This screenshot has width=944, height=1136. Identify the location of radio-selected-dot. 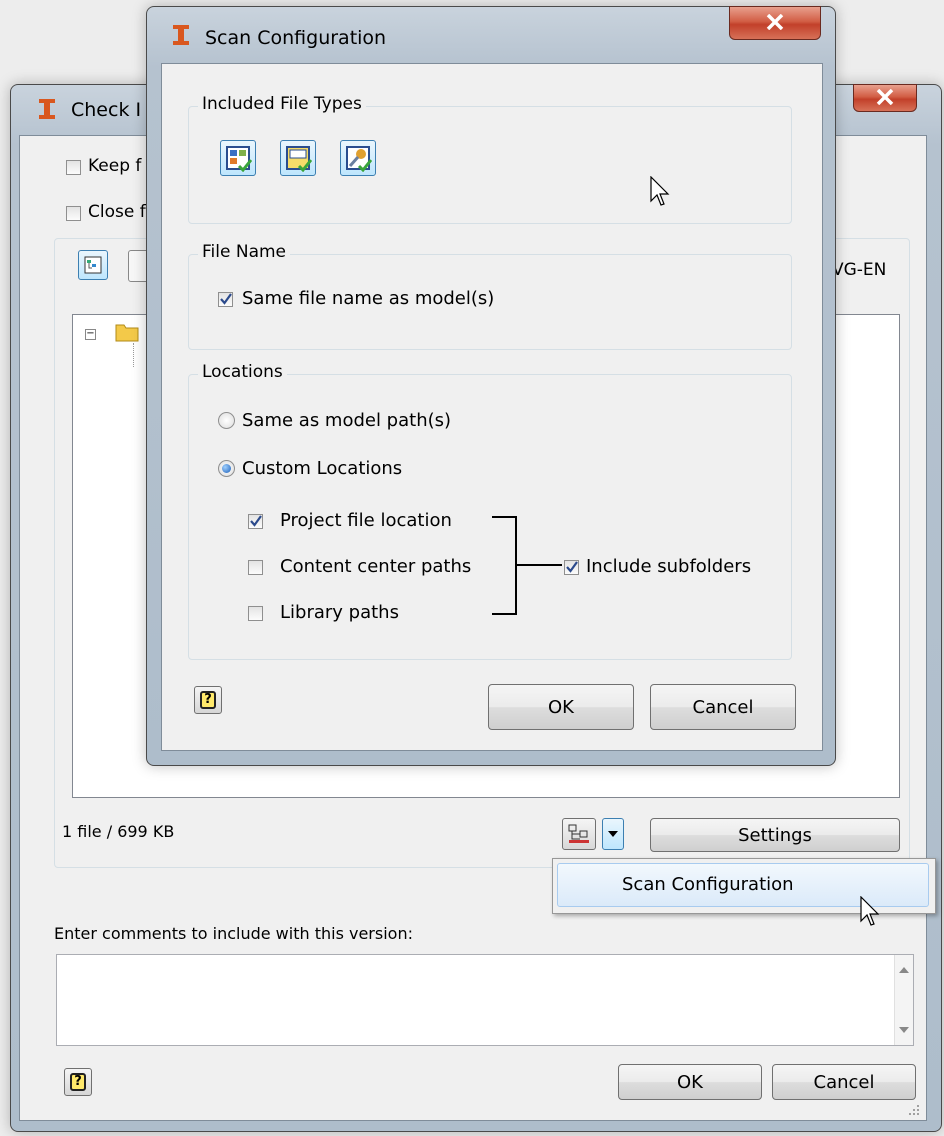
(226, 468).